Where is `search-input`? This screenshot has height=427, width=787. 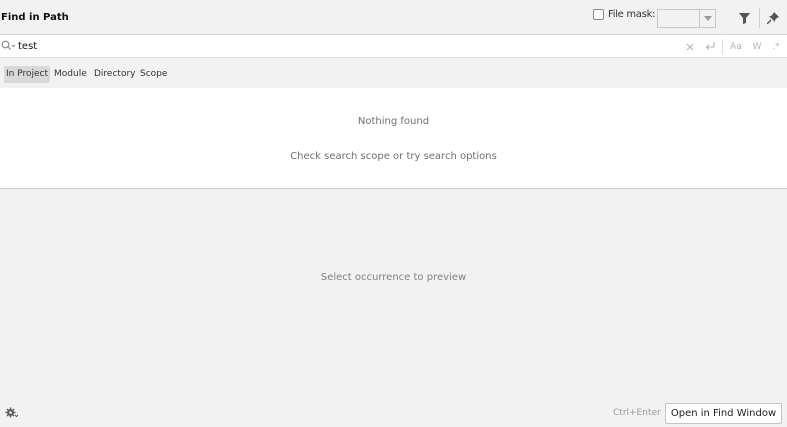 search-input is located at coordinates (318, 46).